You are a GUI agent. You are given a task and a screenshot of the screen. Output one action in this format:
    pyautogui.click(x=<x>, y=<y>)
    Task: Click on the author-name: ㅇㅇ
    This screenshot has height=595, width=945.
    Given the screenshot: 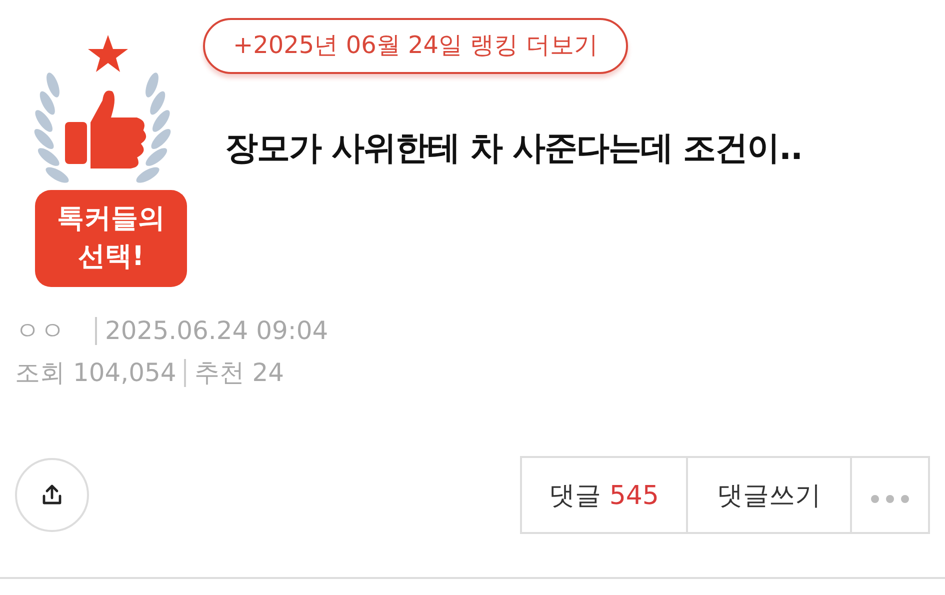 What is the action you would take?
    pyautogui.click(x=40, y=331)
    